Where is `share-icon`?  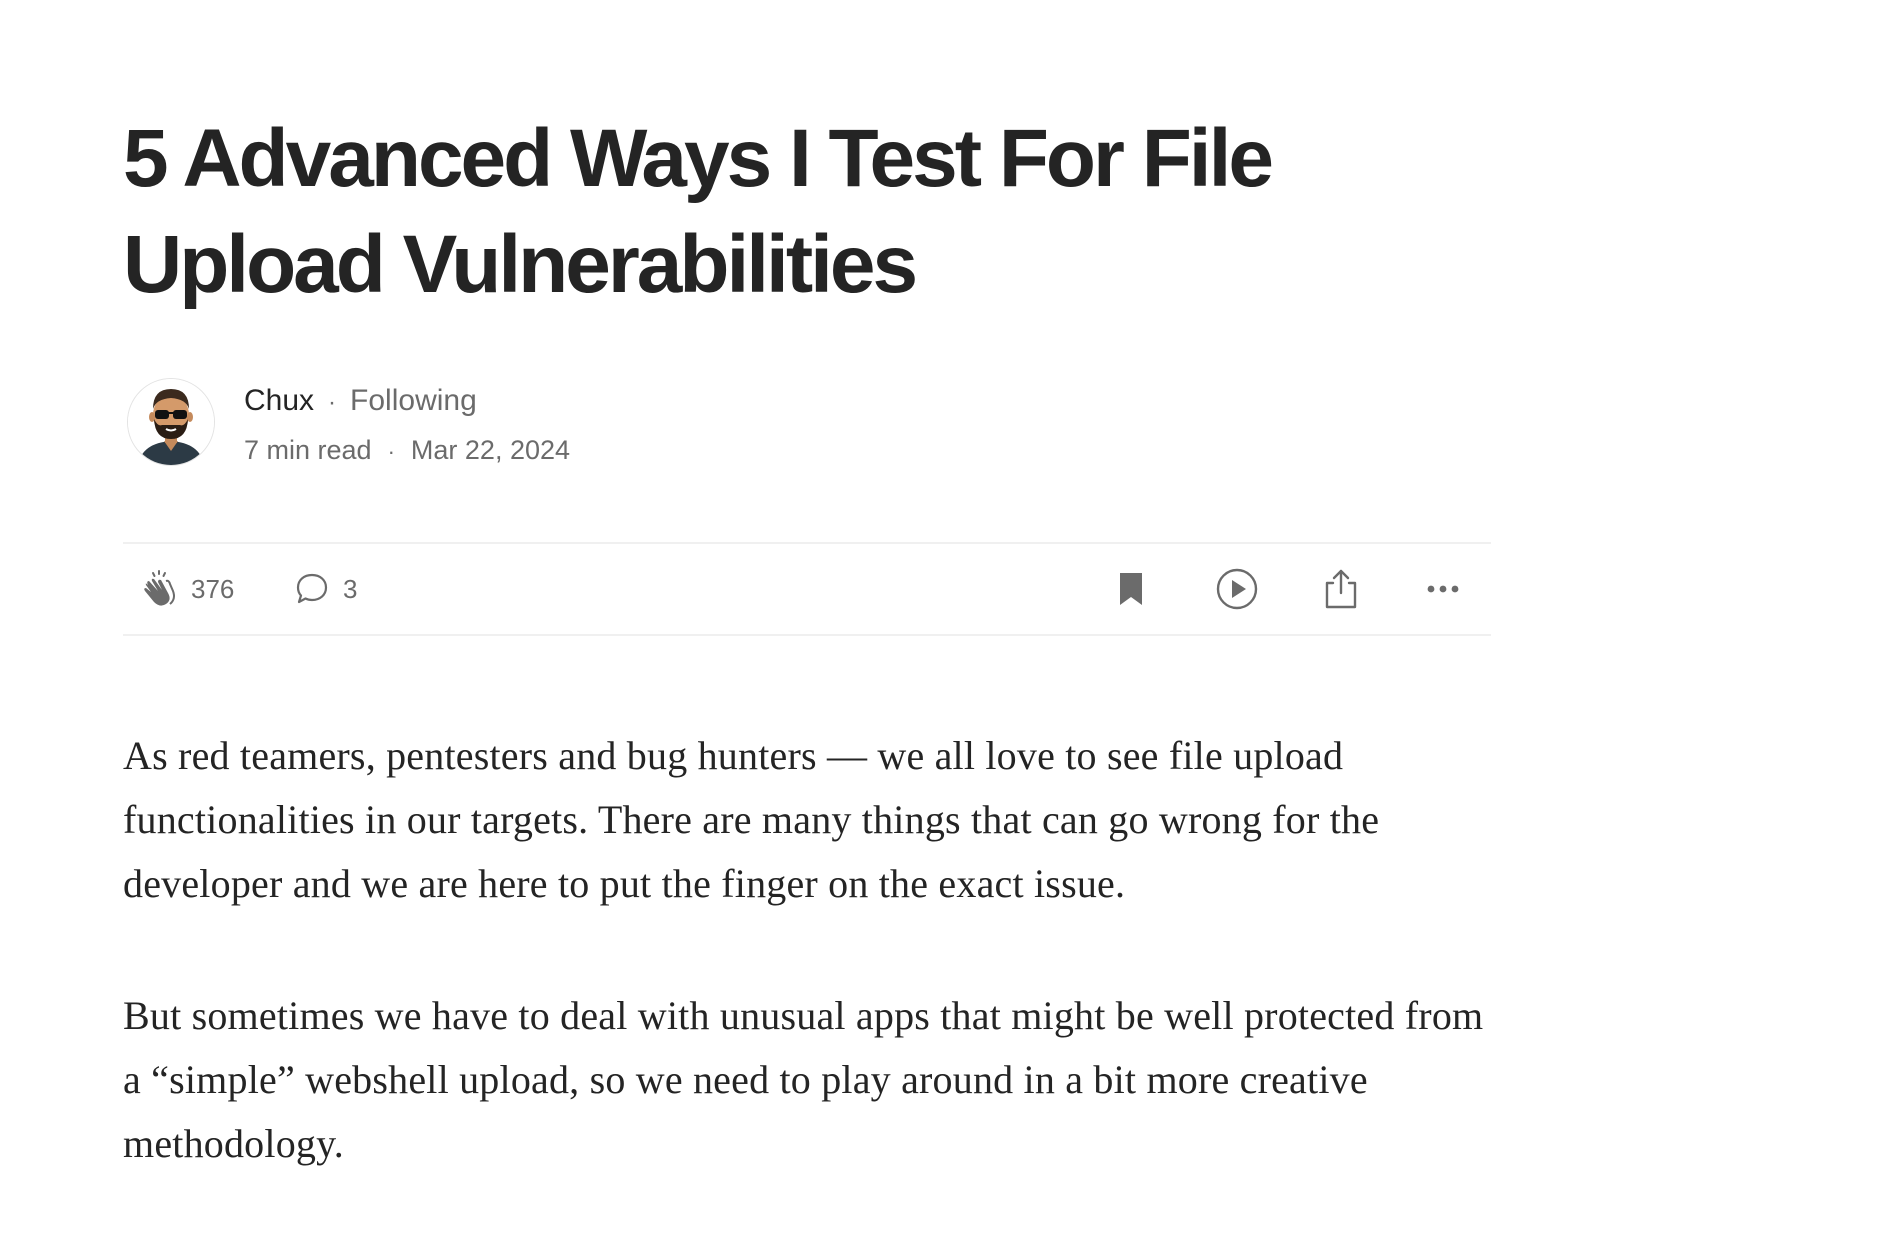 share-icon is located at coordinates (1341, 589).